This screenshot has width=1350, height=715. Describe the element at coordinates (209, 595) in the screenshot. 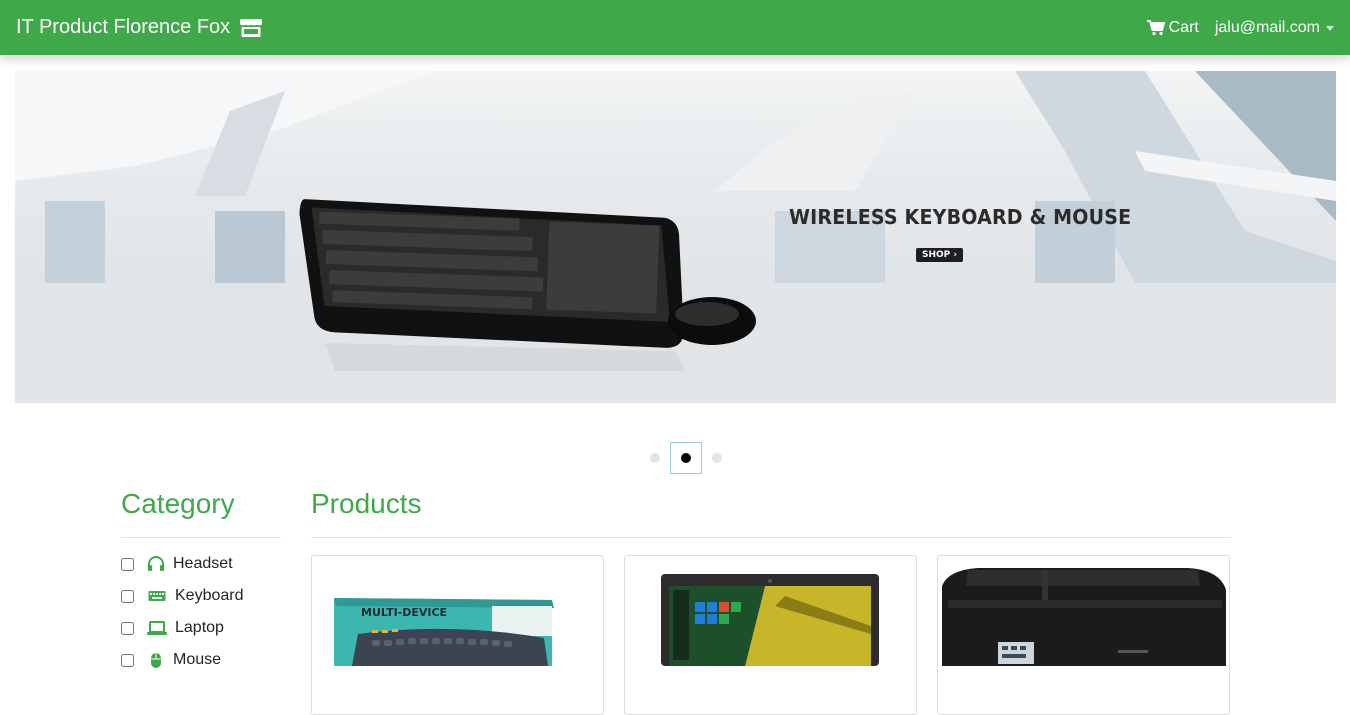

I see `category-label: Keyboard` at that location.